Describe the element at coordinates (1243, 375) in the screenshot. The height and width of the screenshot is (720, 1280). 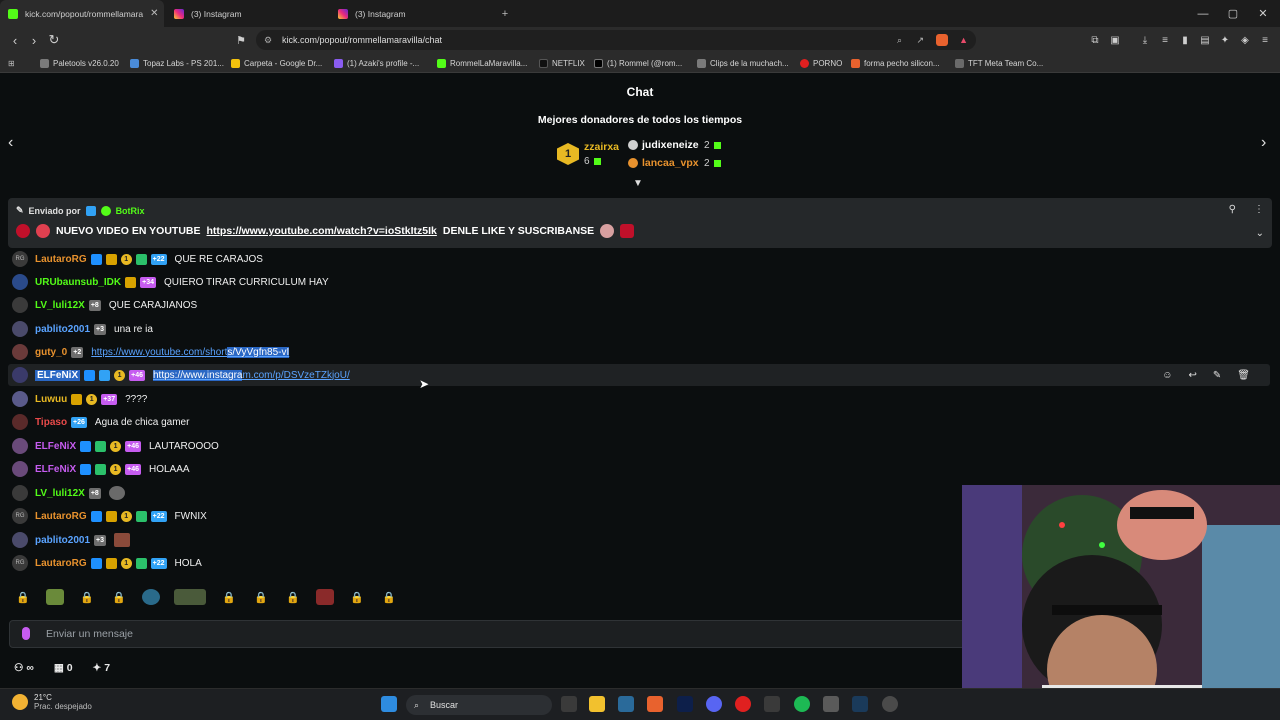
I see `delete-icon: 🗑` at that location.